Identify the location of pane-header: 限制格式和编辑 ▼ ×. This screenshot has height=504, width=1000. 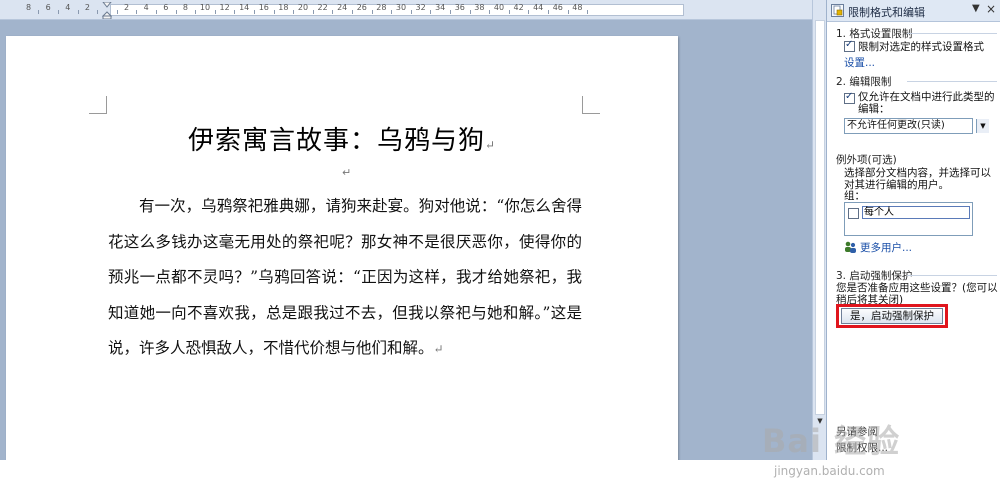
(913, 11).